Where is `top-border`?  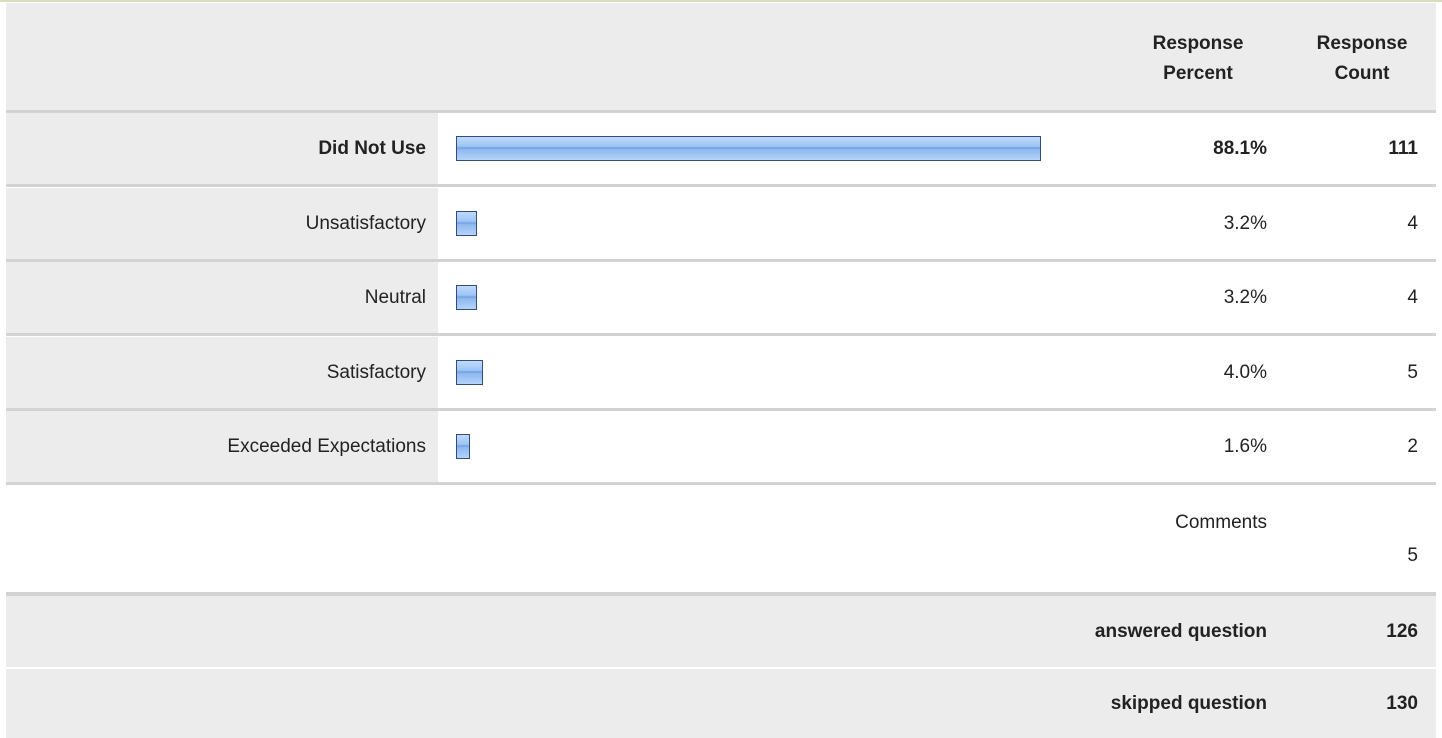 top-border is located at coordinates (721, 1).